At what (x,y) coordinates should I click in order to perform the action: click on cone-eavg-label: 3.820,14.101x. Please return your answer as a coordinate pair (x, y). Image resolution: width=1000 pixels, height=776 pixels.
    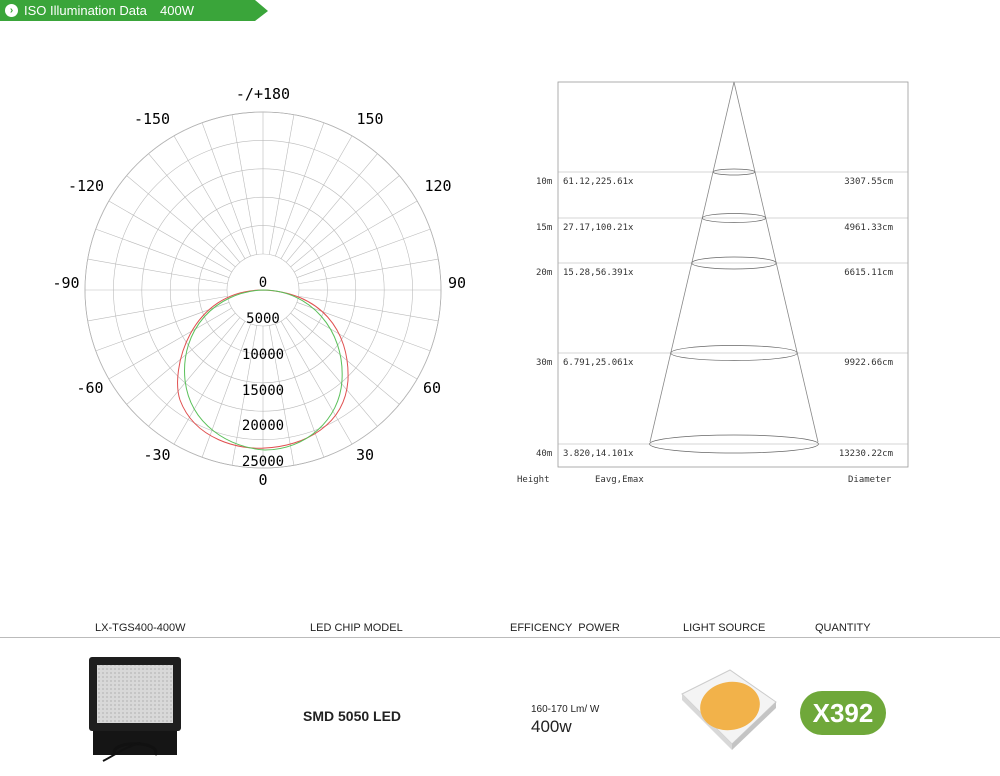
    Looking at the image, I should click on (598, 454).